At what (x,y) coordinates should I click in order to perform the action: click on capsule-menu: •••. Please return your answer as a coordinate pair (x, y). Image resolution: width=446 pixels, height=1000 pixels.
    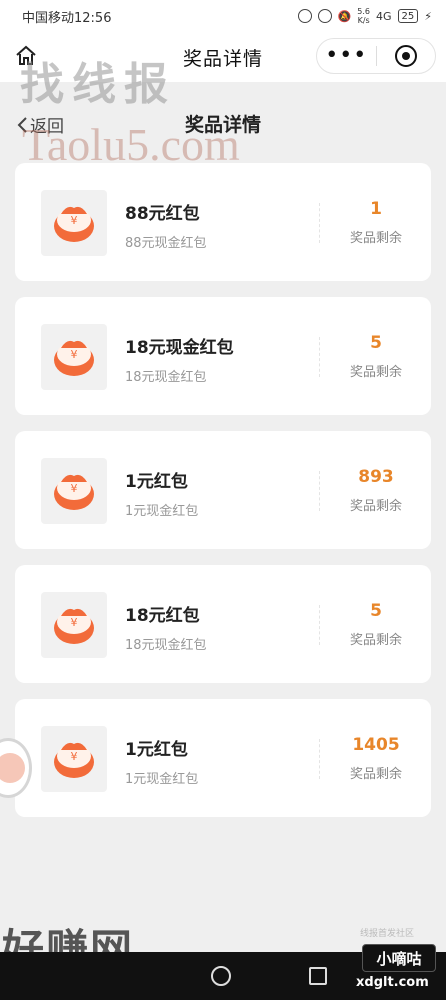
    Looking at the image, I should click on (376, 56).